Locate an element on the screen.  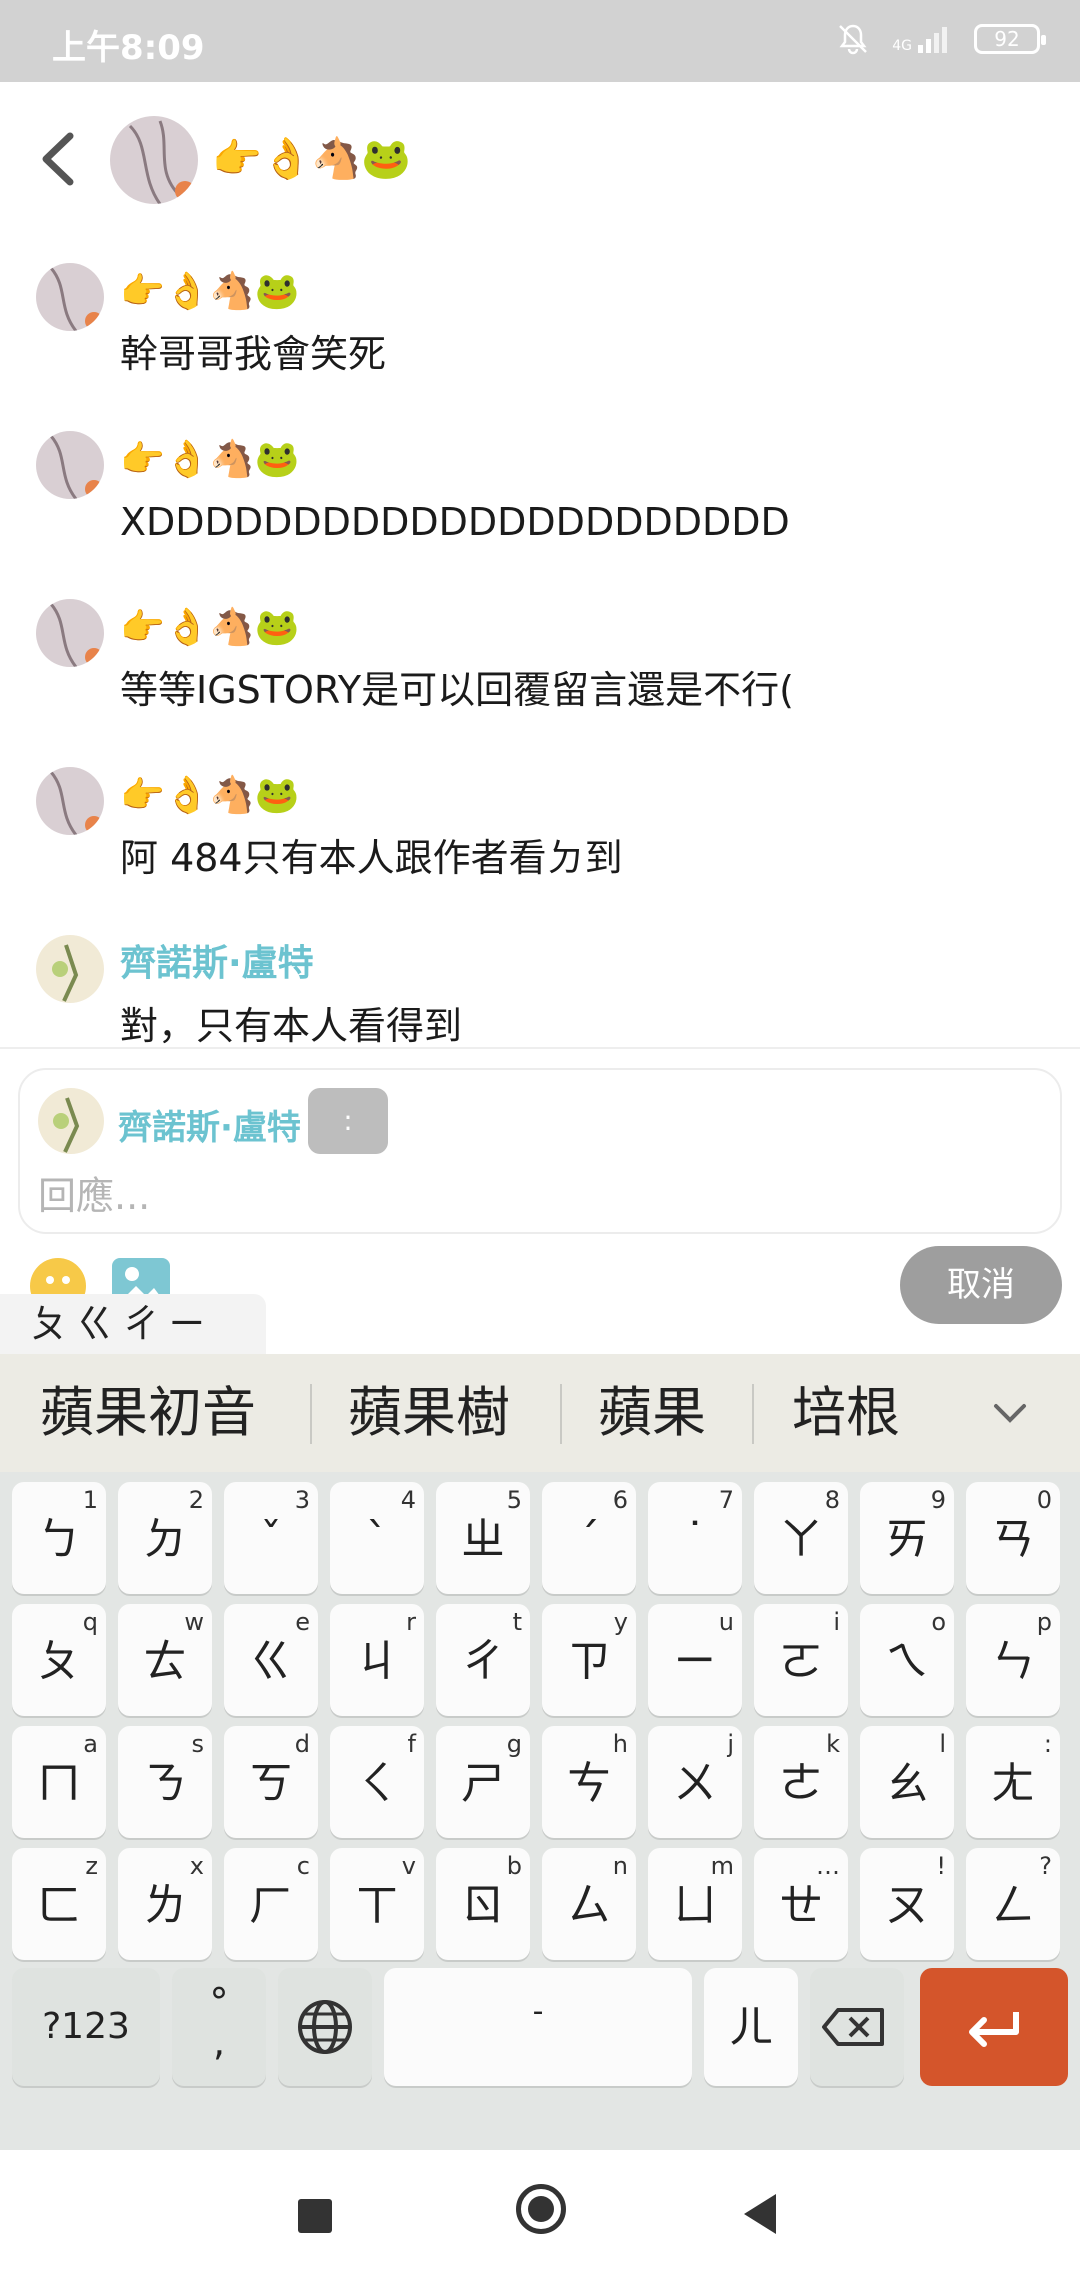
backspace-icon is located at coordinates (853, 2027).